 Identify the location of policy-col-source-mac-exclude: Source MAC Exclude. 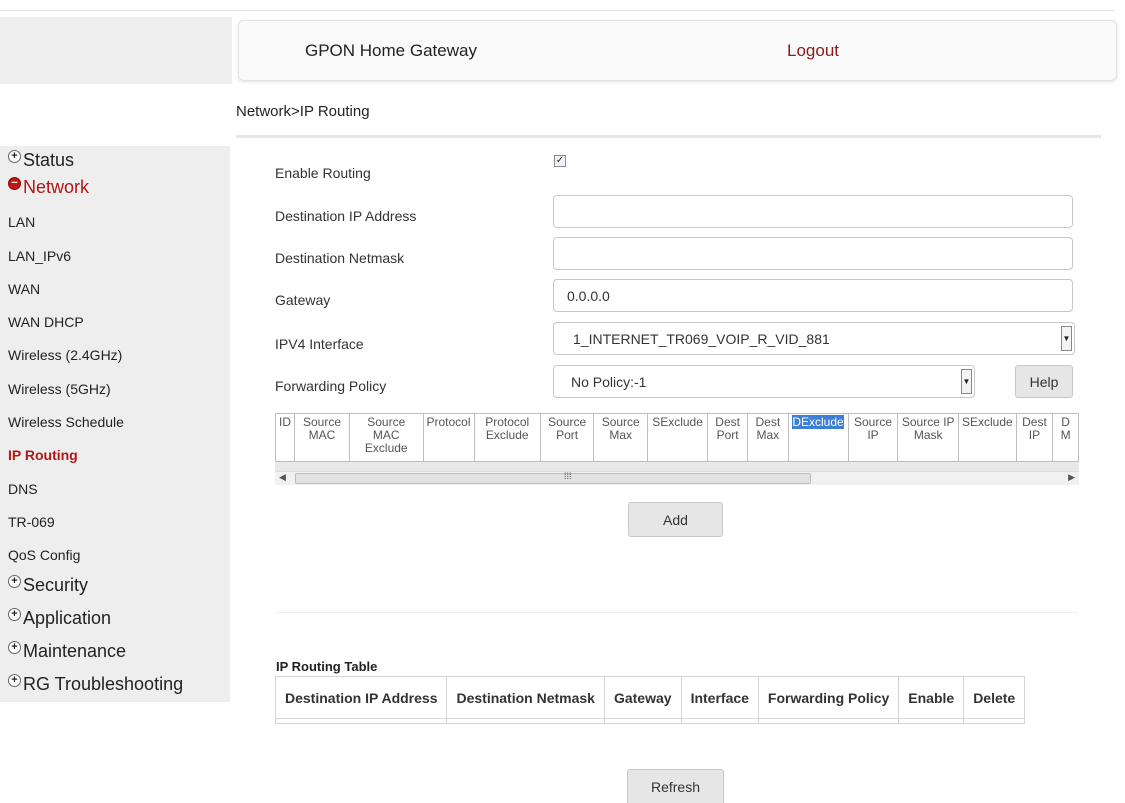
(386, 437).